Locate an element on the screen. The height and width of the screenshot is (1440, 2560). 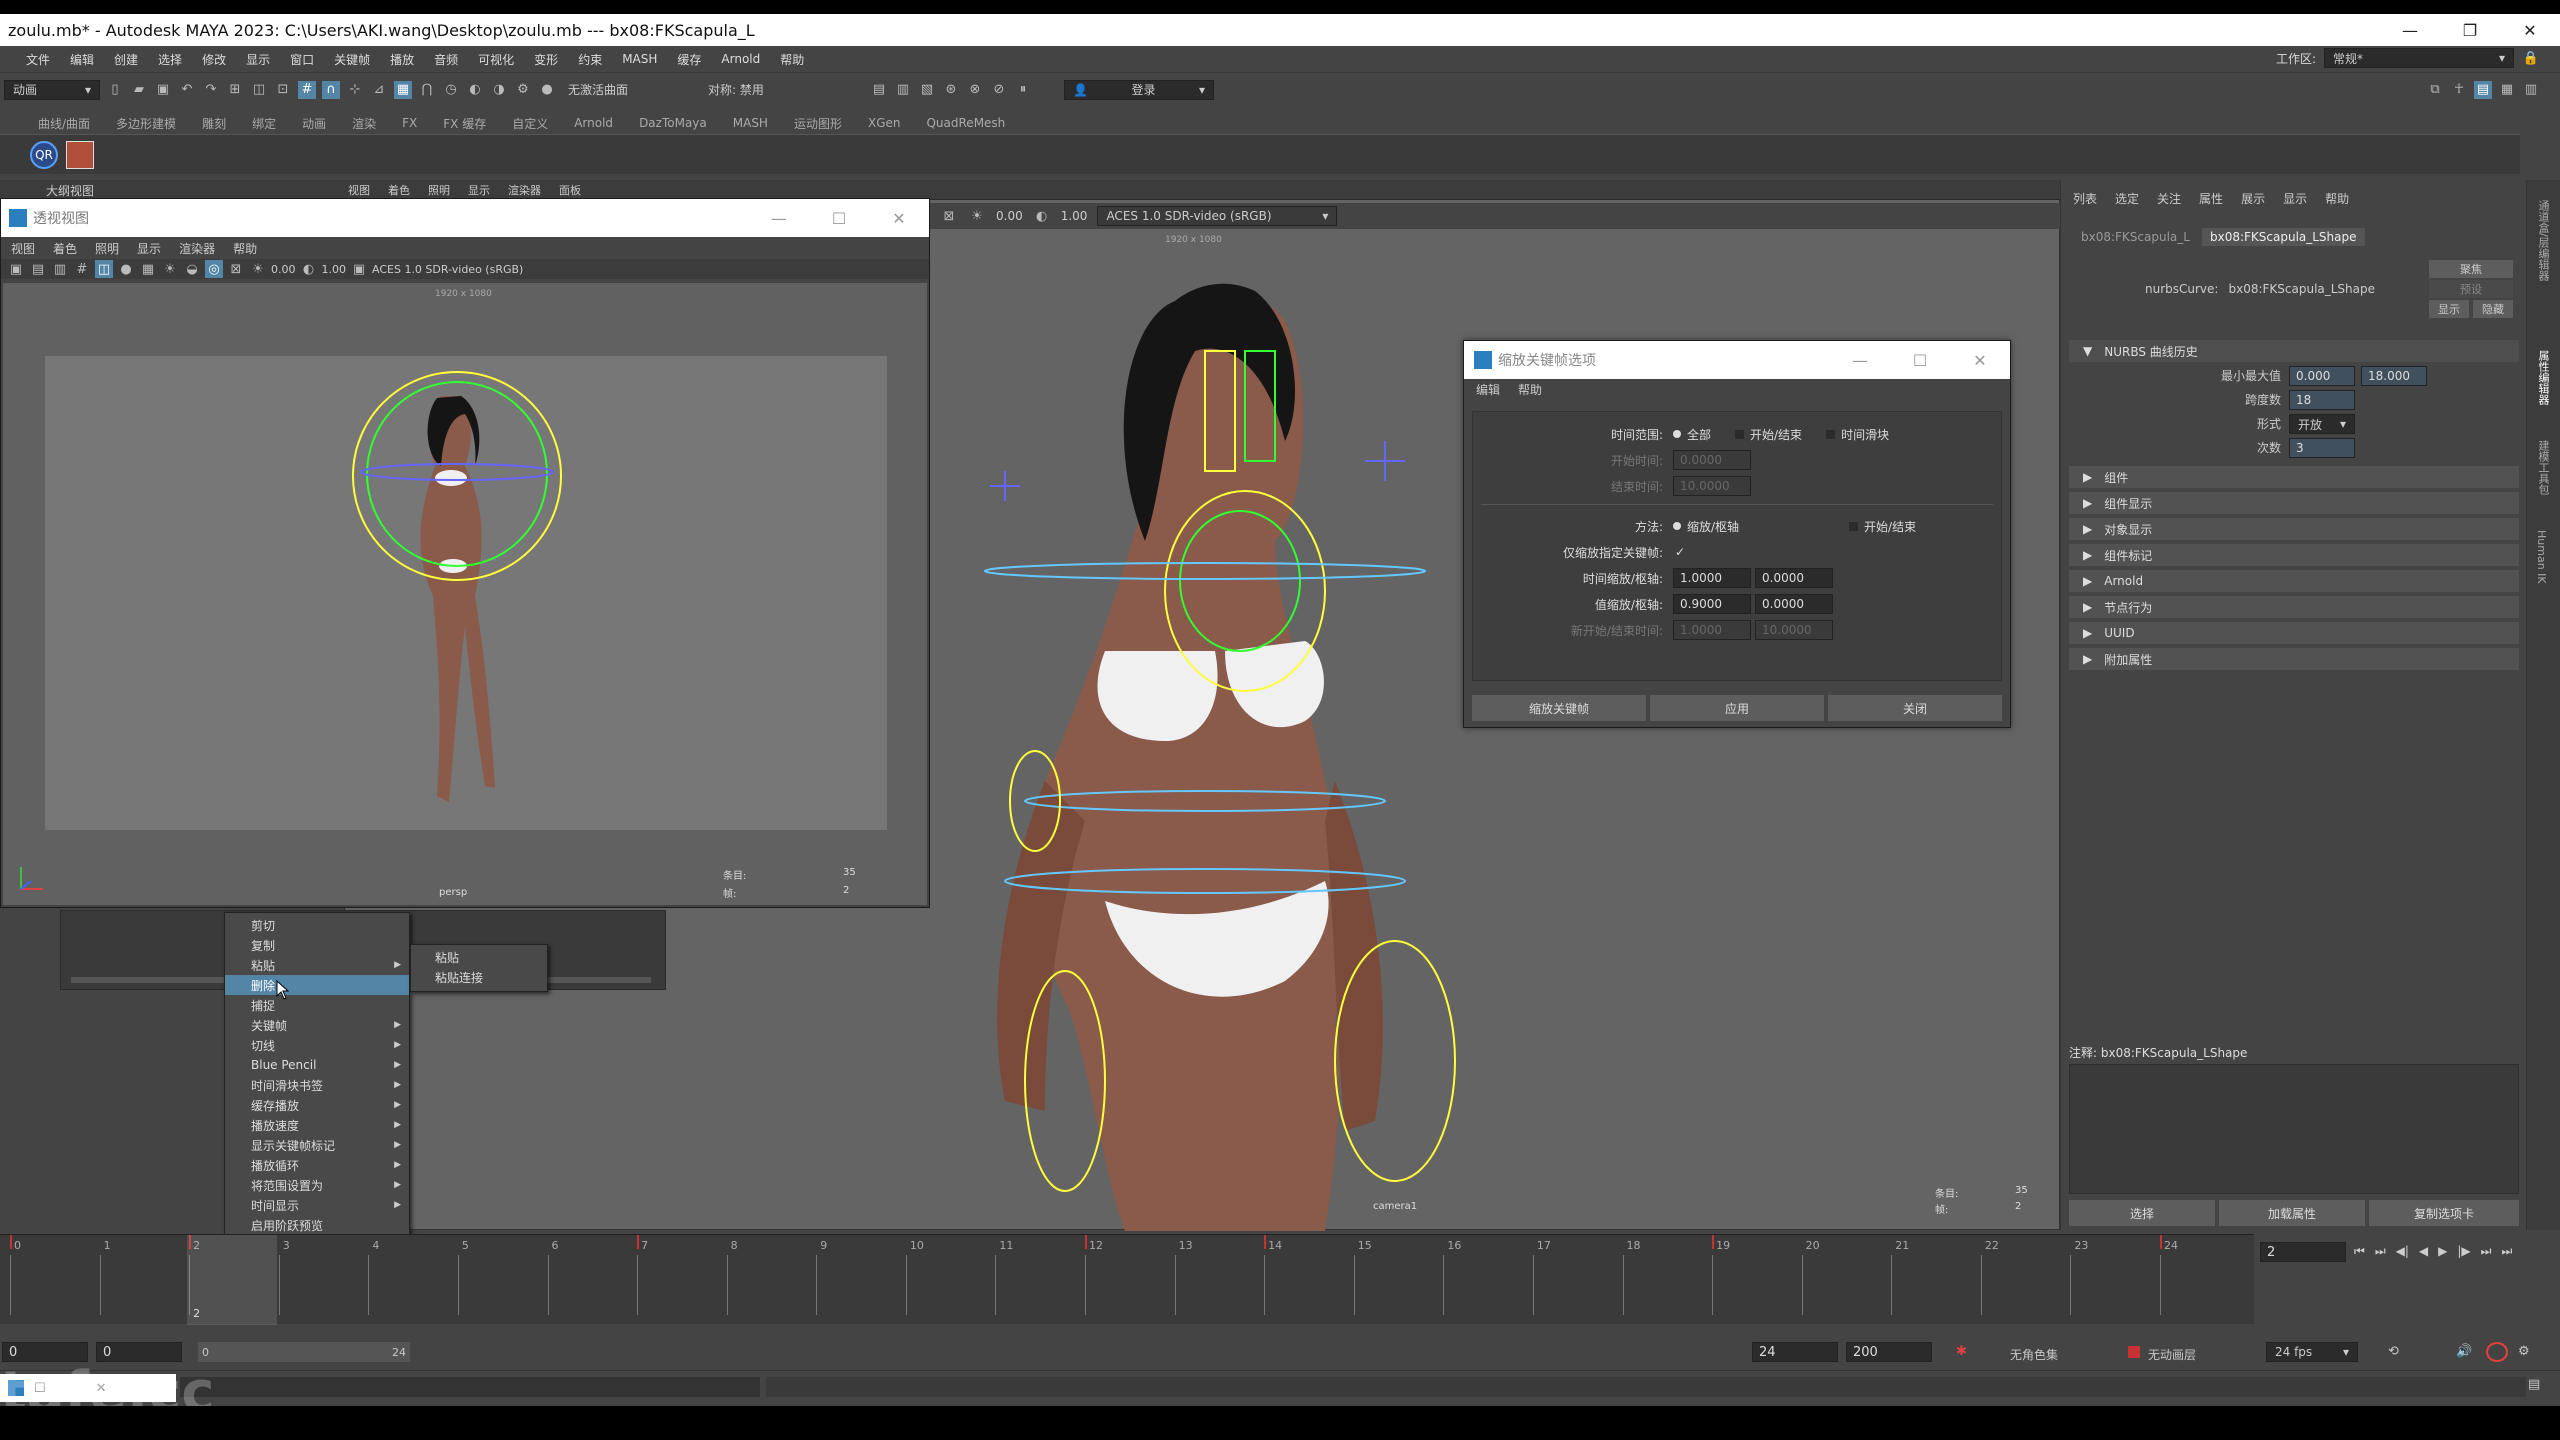
select-button: 选择 is located at coordinates (2142, 1213).